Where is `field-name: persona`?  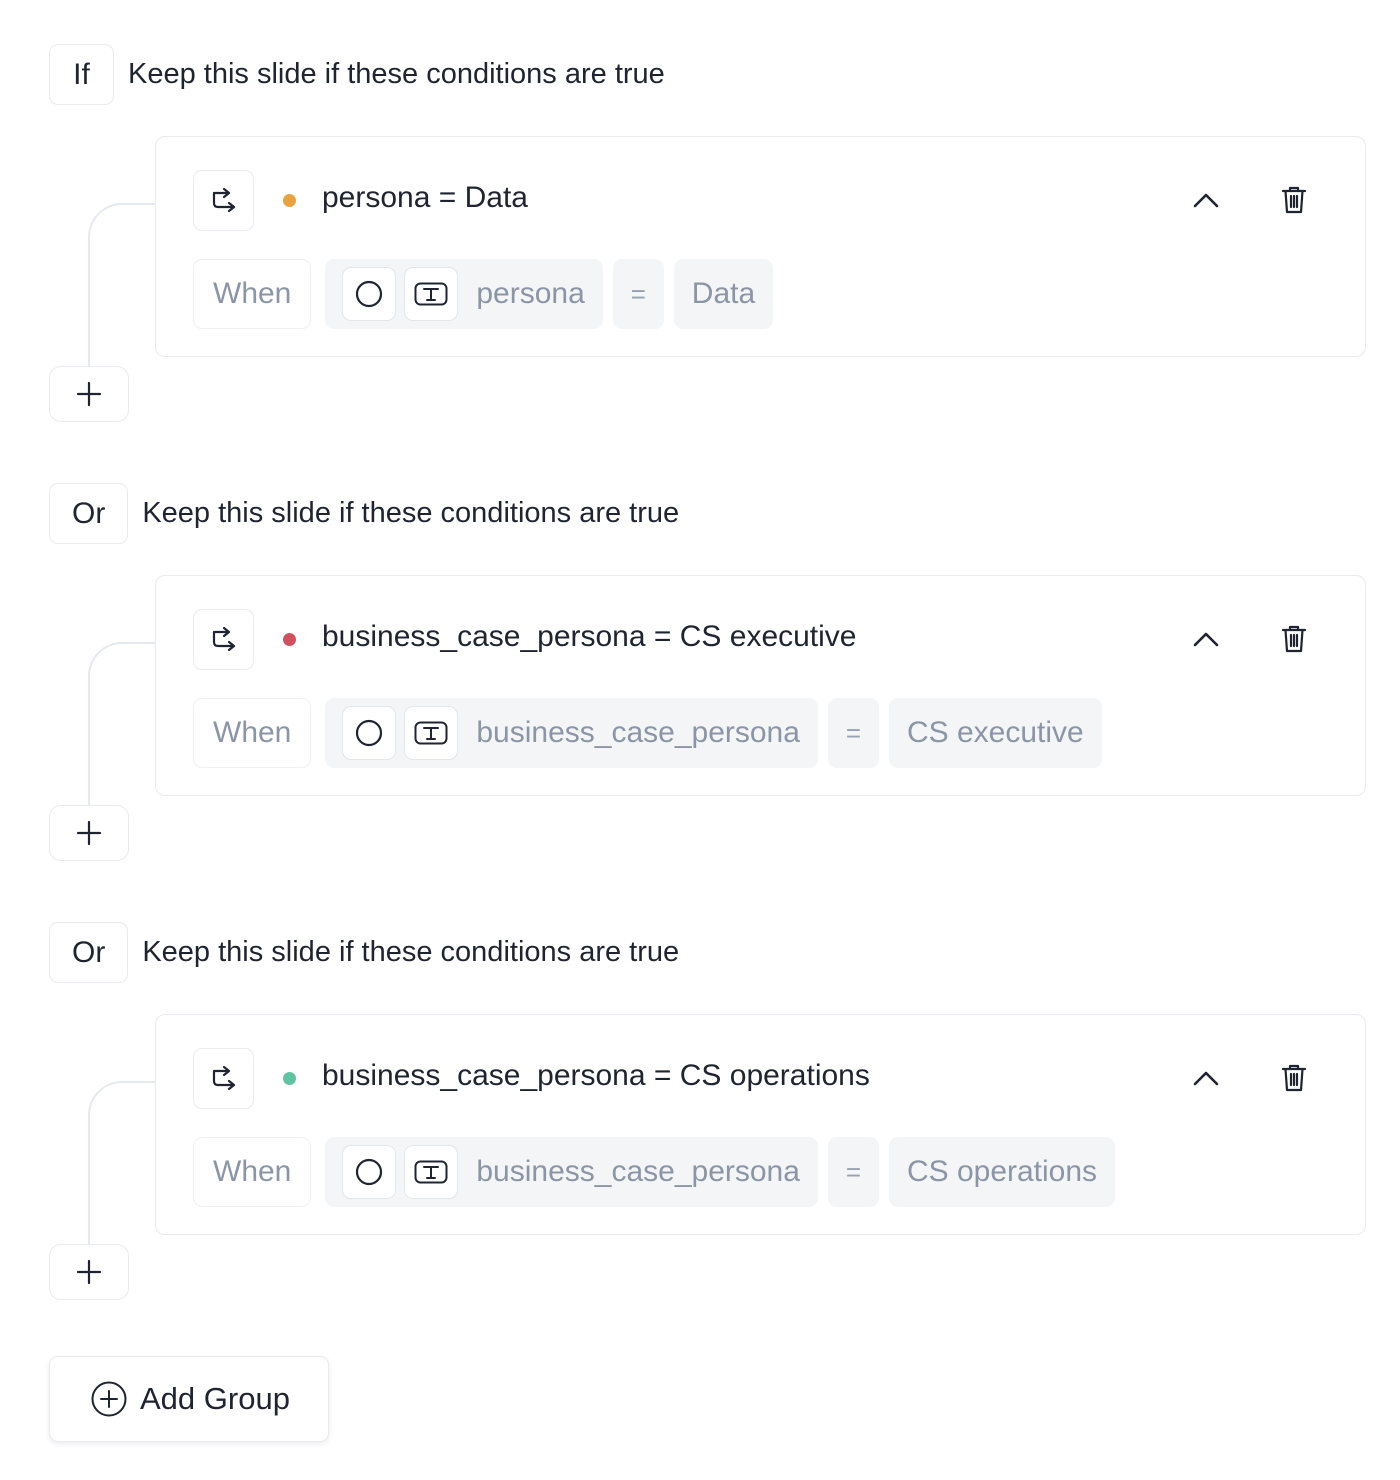
field-name: persona is located at coordinates (530, 293).